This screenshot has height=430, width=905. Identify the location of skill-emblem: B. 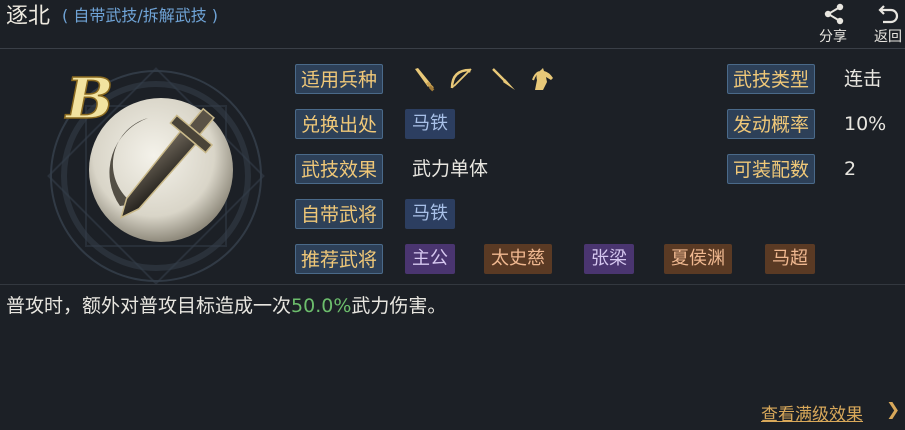
(154, 170).